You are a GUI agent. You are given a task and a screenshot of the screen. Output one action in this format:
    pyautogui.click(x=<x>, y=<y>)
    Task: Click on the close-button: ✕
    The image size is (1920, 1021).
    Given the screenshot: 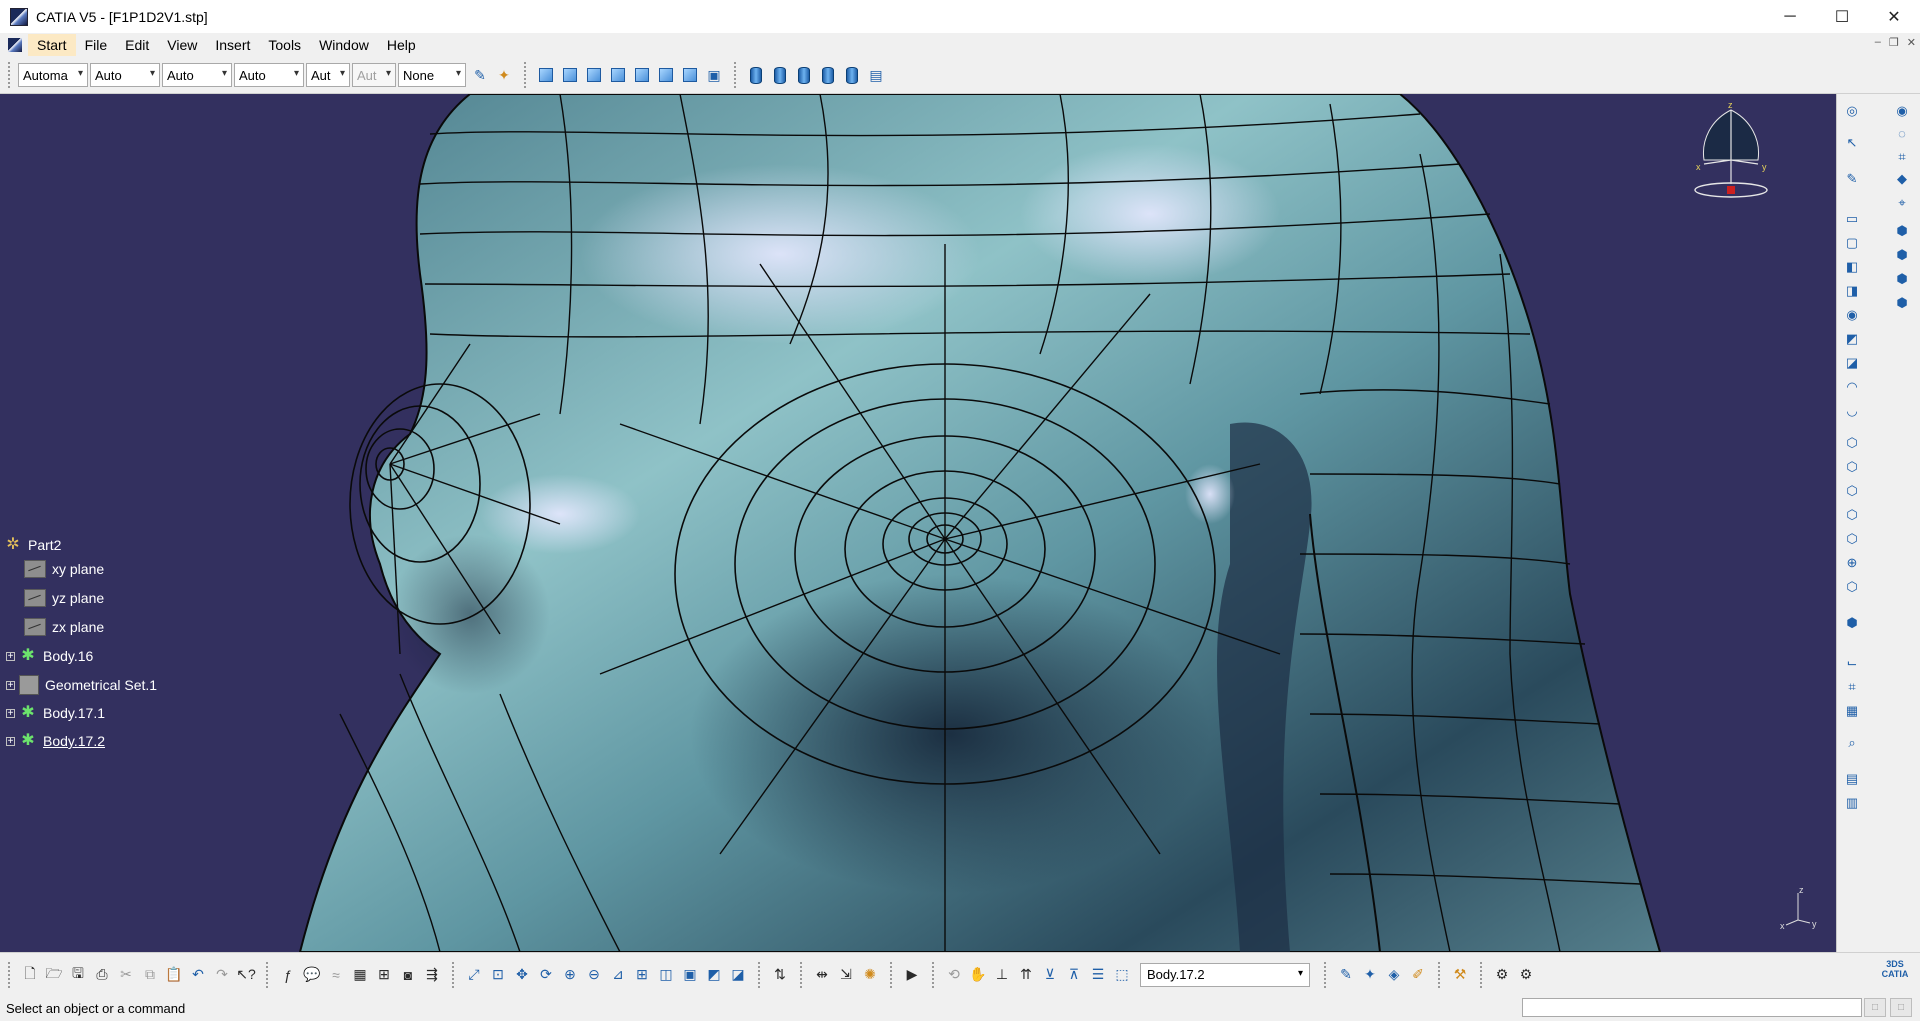 What is the action you would take?
    pyautogui.click(x=1894, y=16)
    